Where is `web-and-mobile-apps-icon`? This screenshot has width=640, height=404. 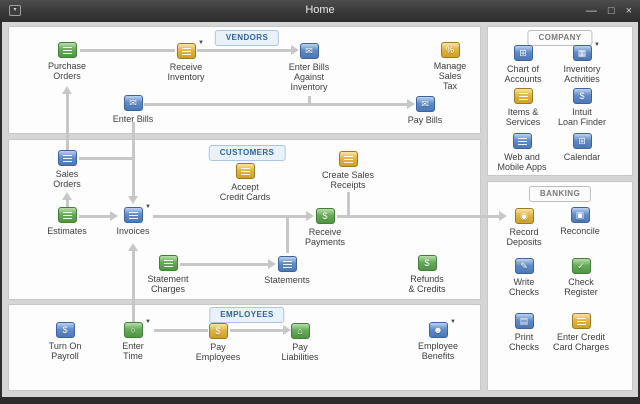
web-and-mobile-apps-icon is located at coordinates (522, 141).